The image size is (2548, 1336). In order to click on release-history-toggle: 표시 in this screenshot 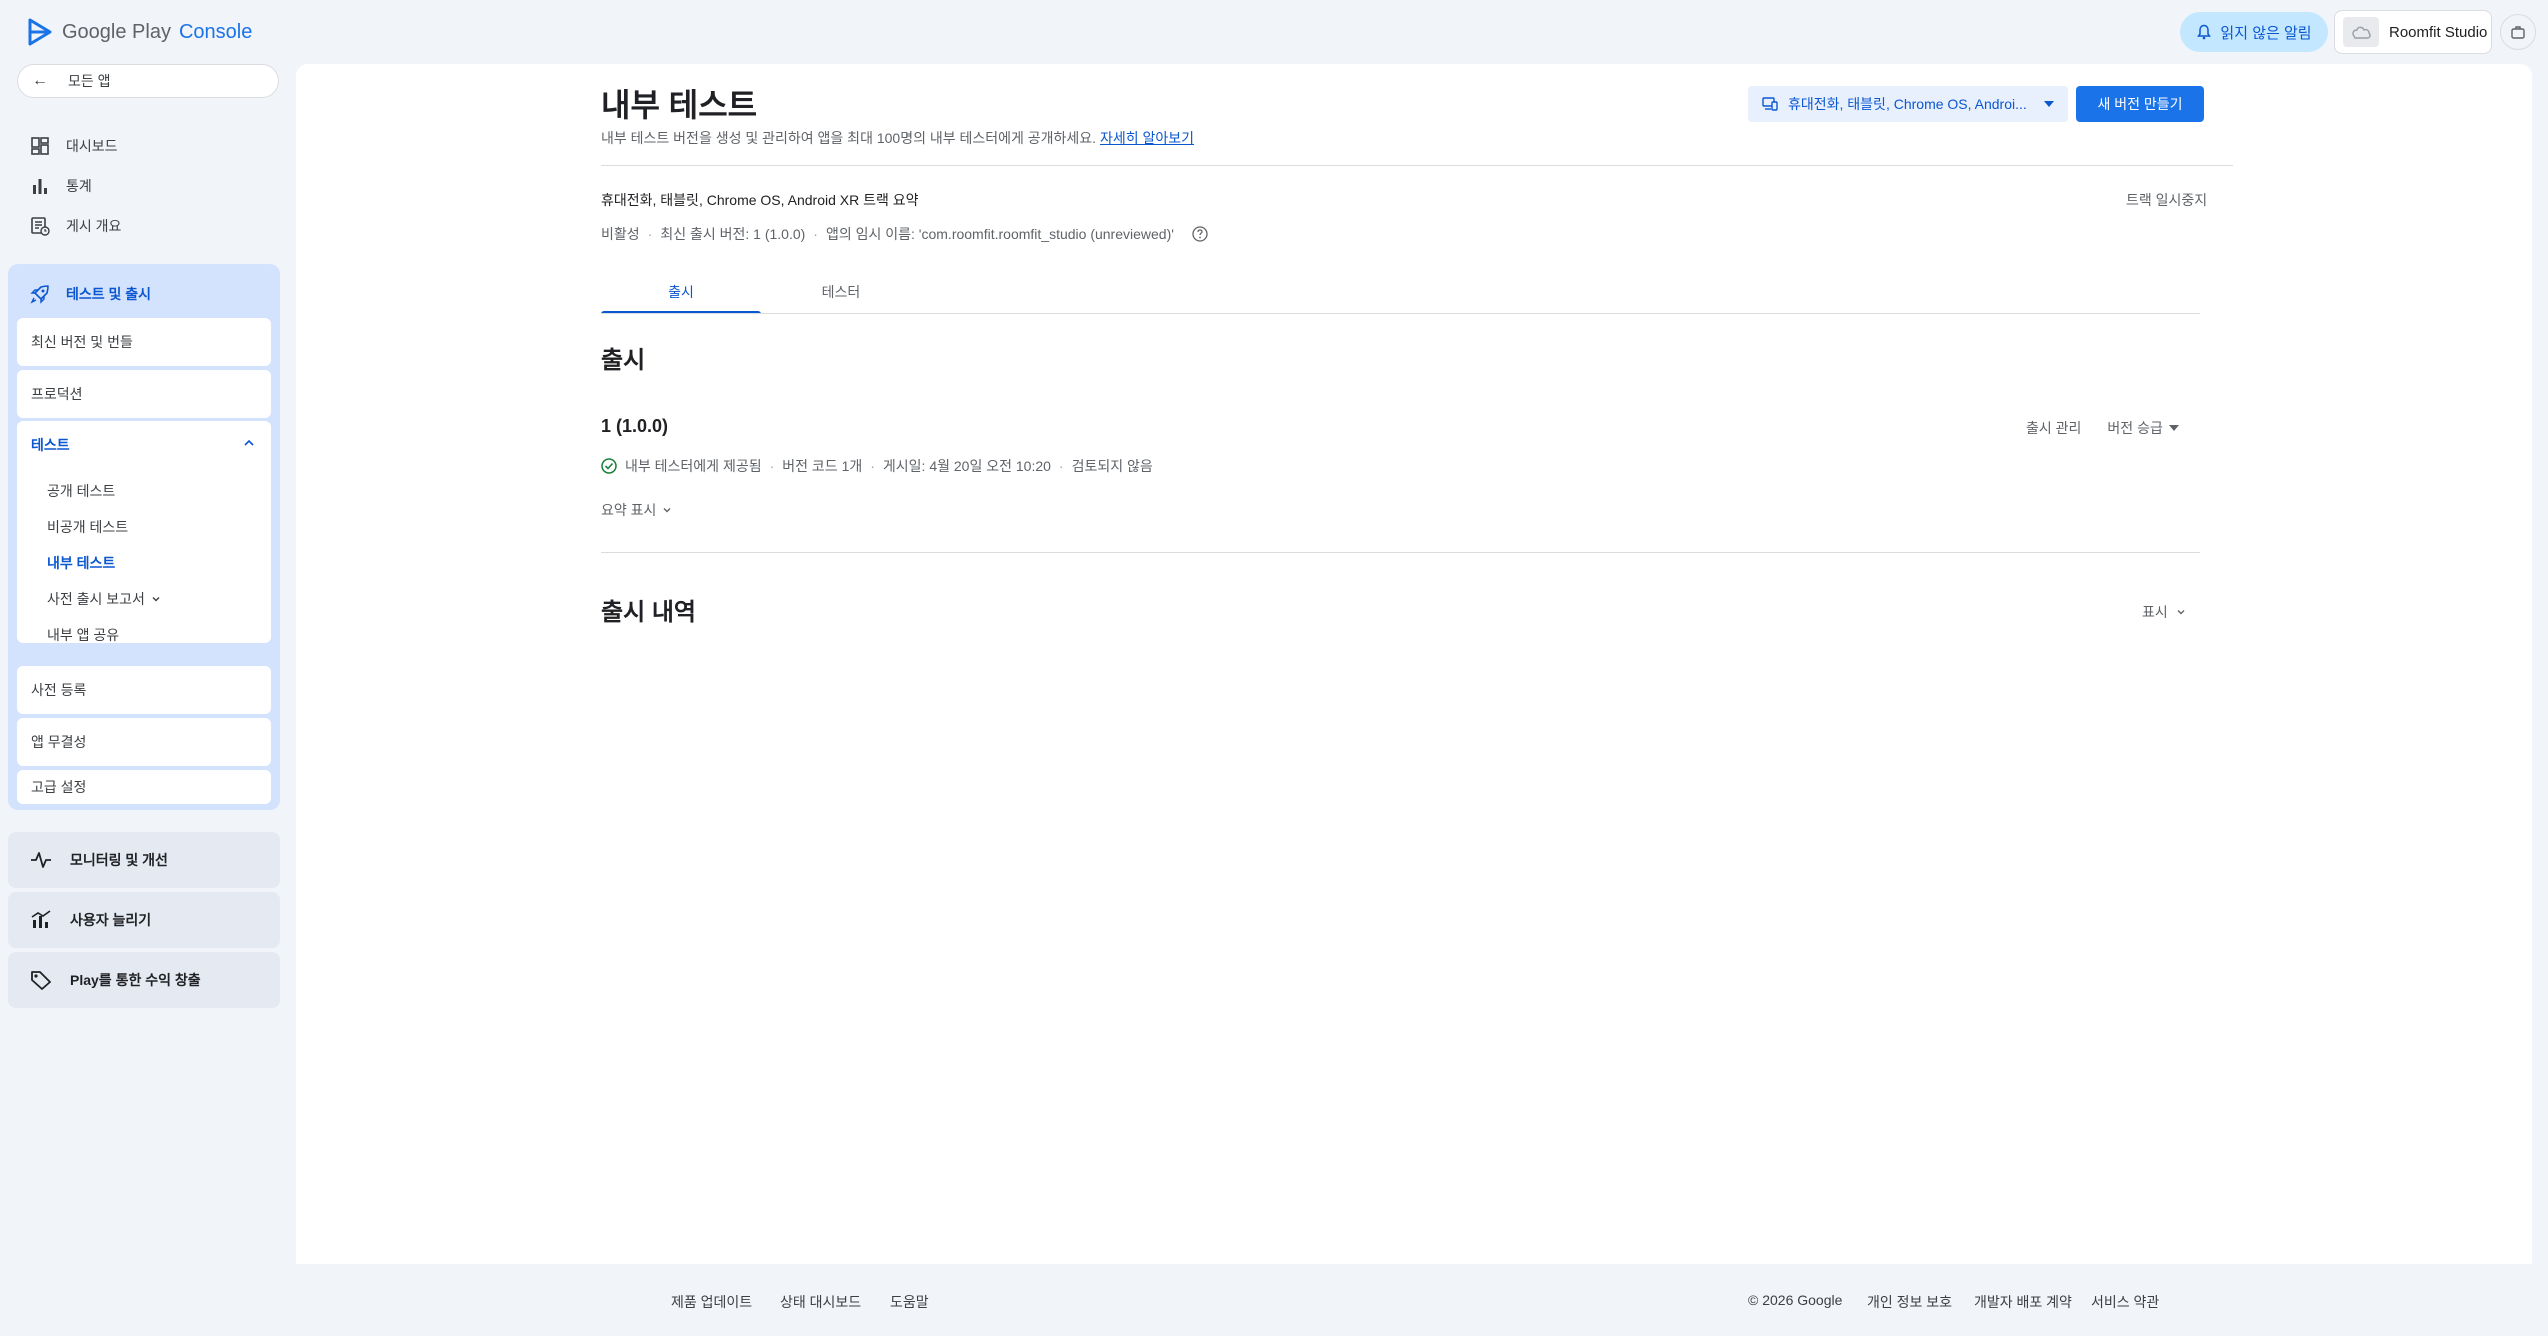, I will do `click(2164, 612)`.